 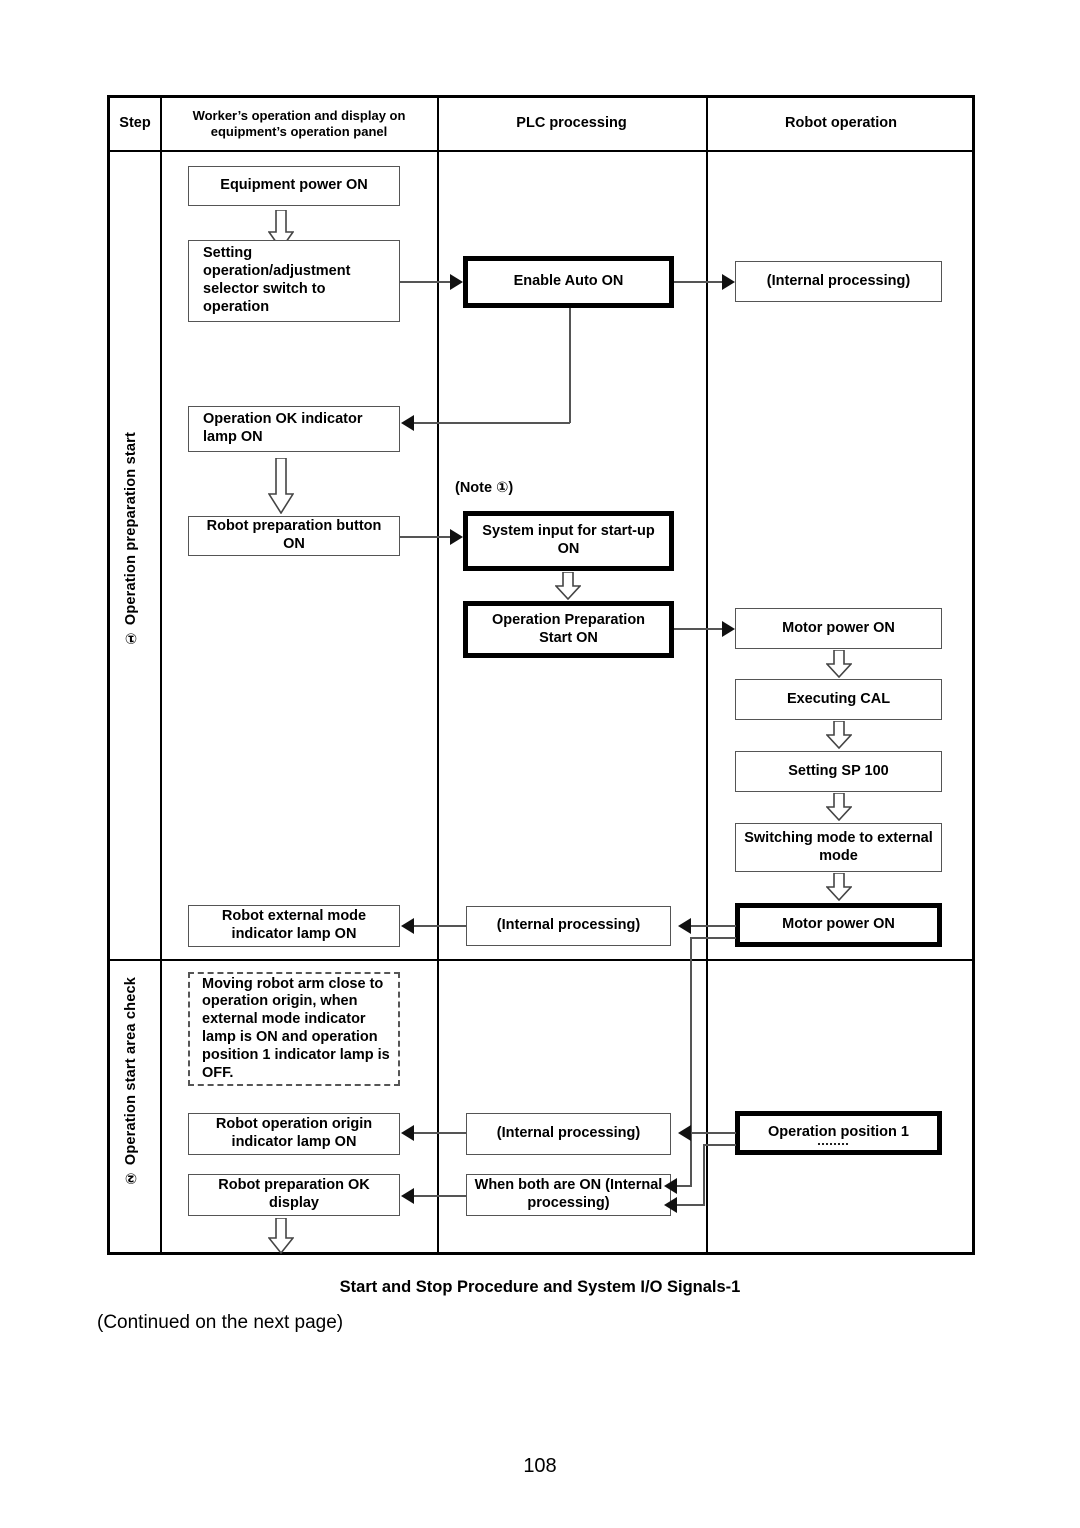 What do you see at coordinates (699, 282) in the screenshot?
I see `connector-enable-auto-to-robot-internal` at bounding box center [699, 282].